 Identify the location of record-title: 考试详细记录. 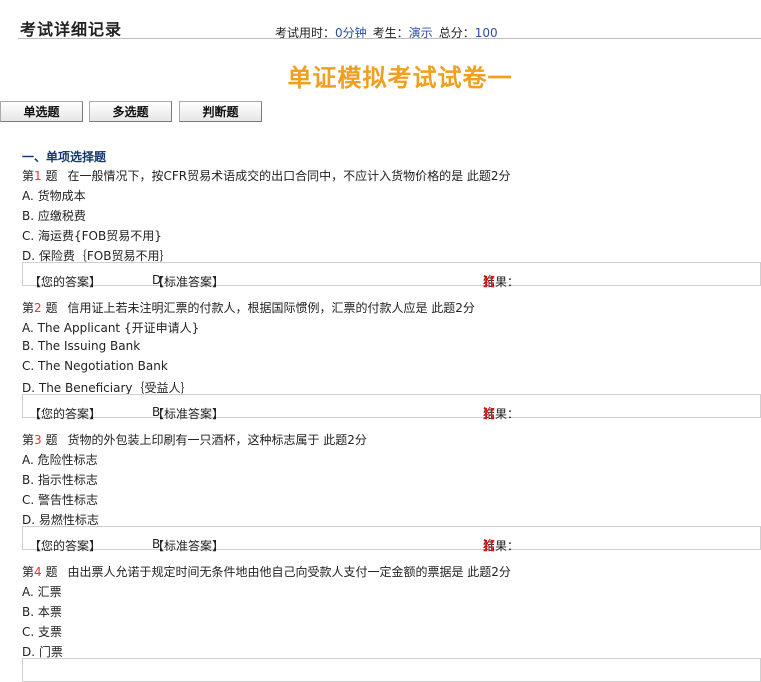
(71, 29).